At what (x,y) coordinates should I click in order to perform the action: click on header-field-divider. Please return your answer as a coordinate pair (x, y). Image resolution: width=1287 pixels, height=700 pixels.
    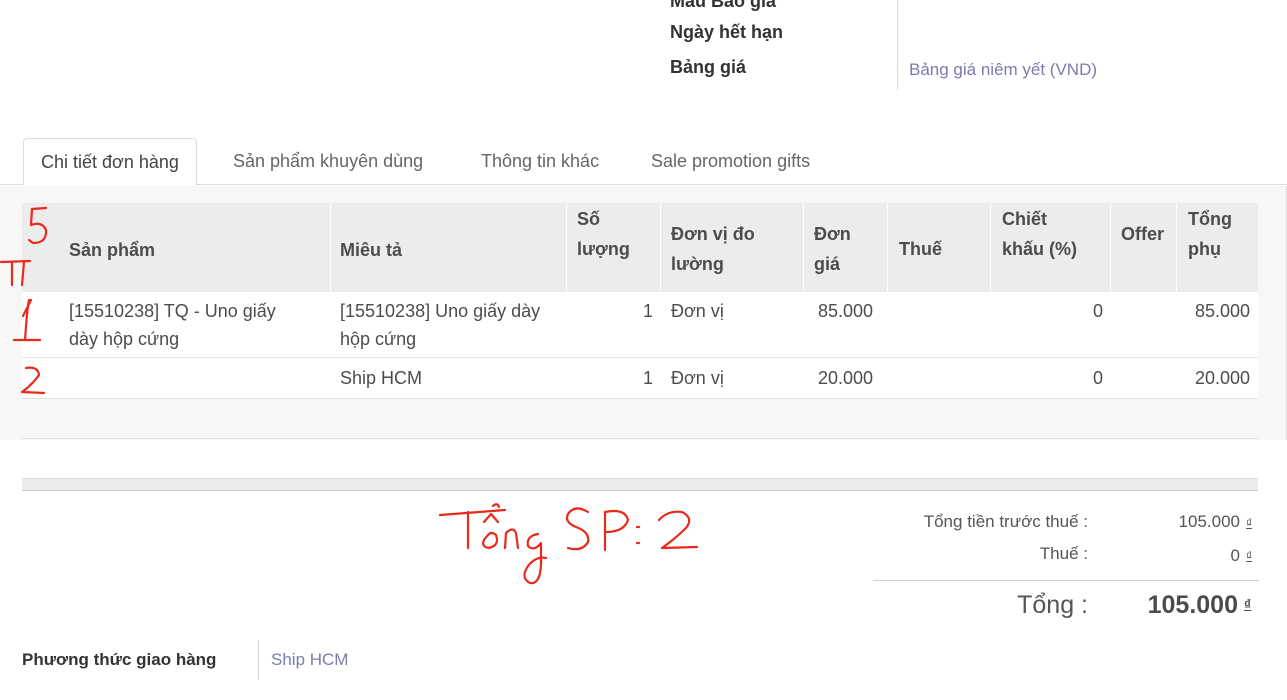
    Looking at the image, I should click on (897, 45).